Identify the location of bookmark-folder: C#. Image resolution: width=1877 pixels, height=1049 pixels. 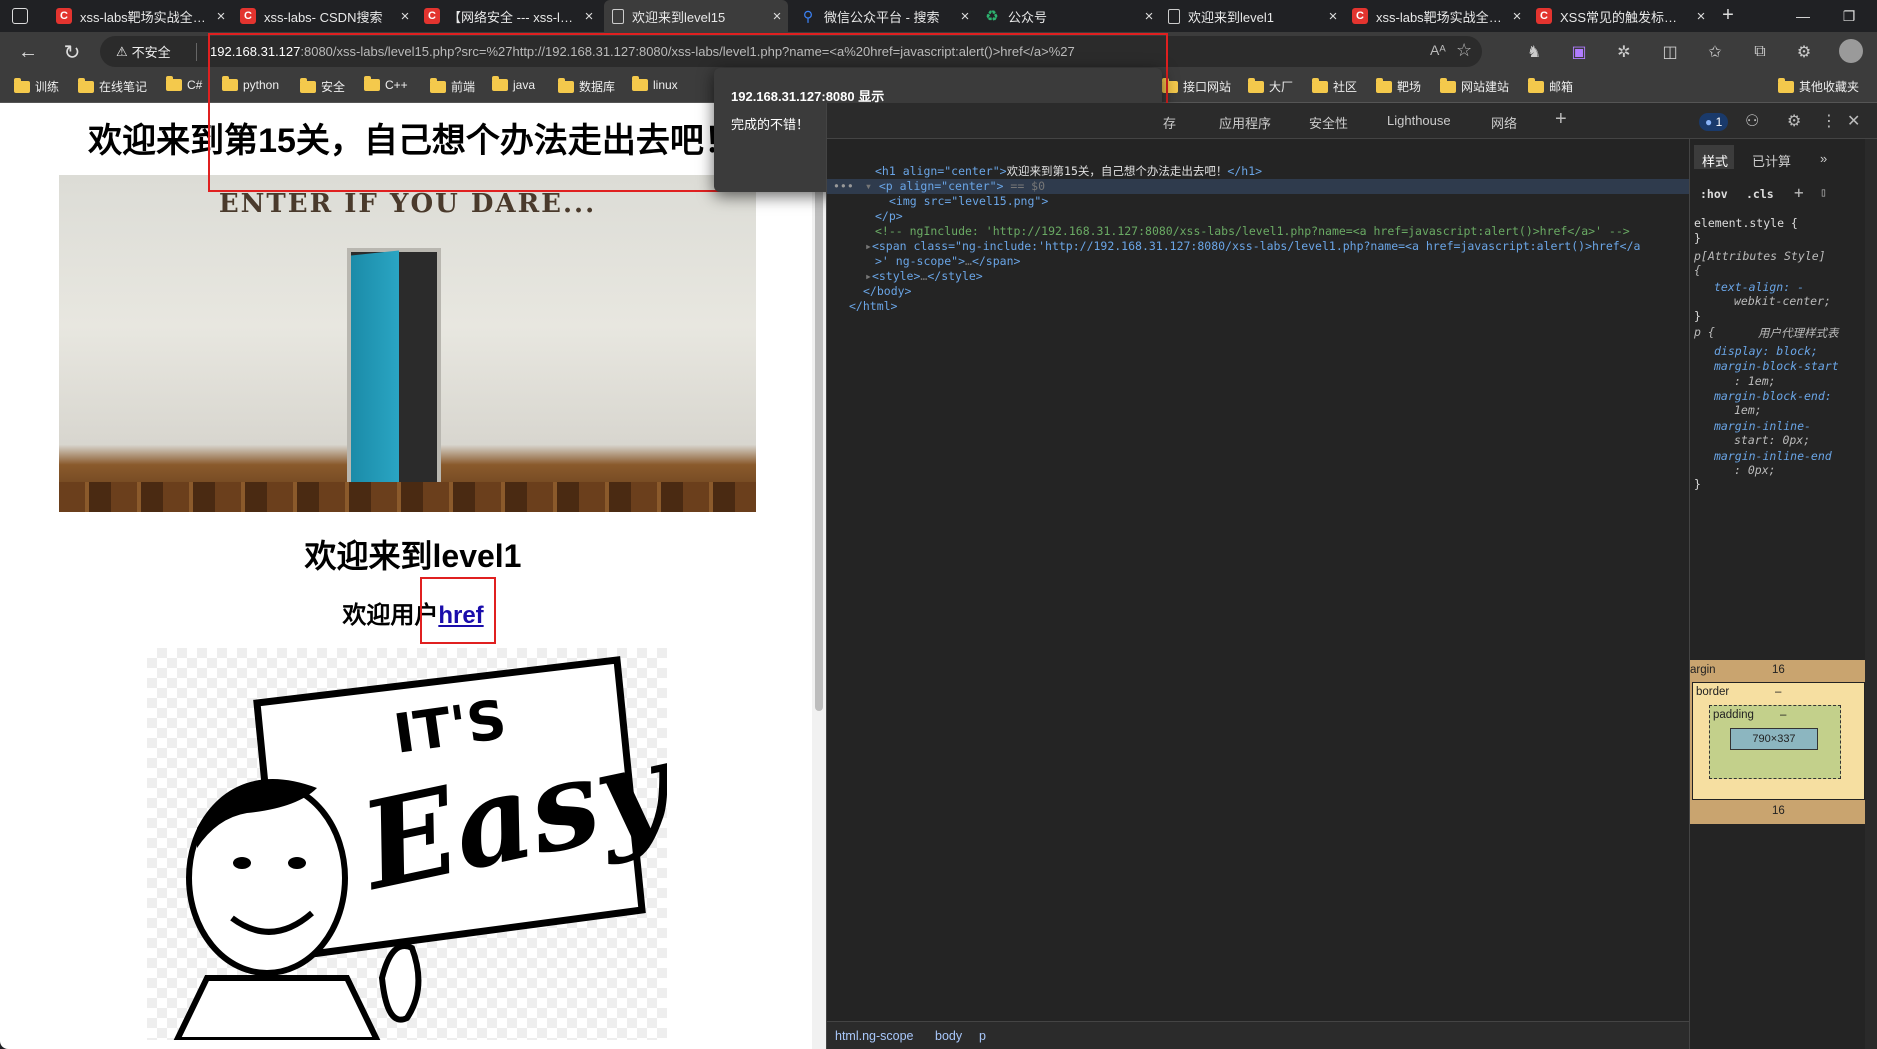
(184, 84).